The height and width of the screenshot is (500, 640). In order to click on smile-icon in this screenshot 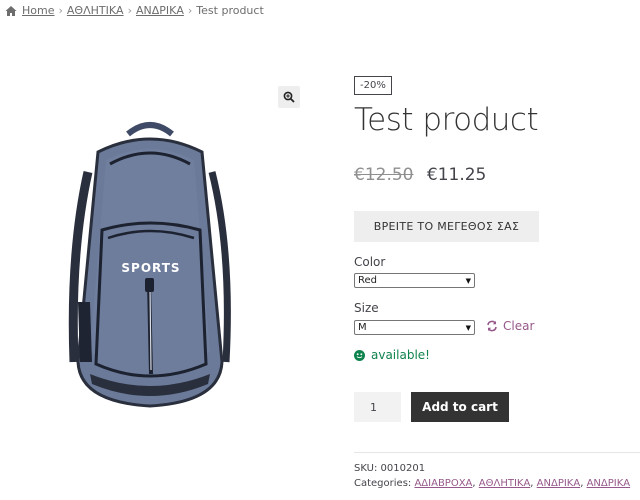, I will do `click(359, 355)`.